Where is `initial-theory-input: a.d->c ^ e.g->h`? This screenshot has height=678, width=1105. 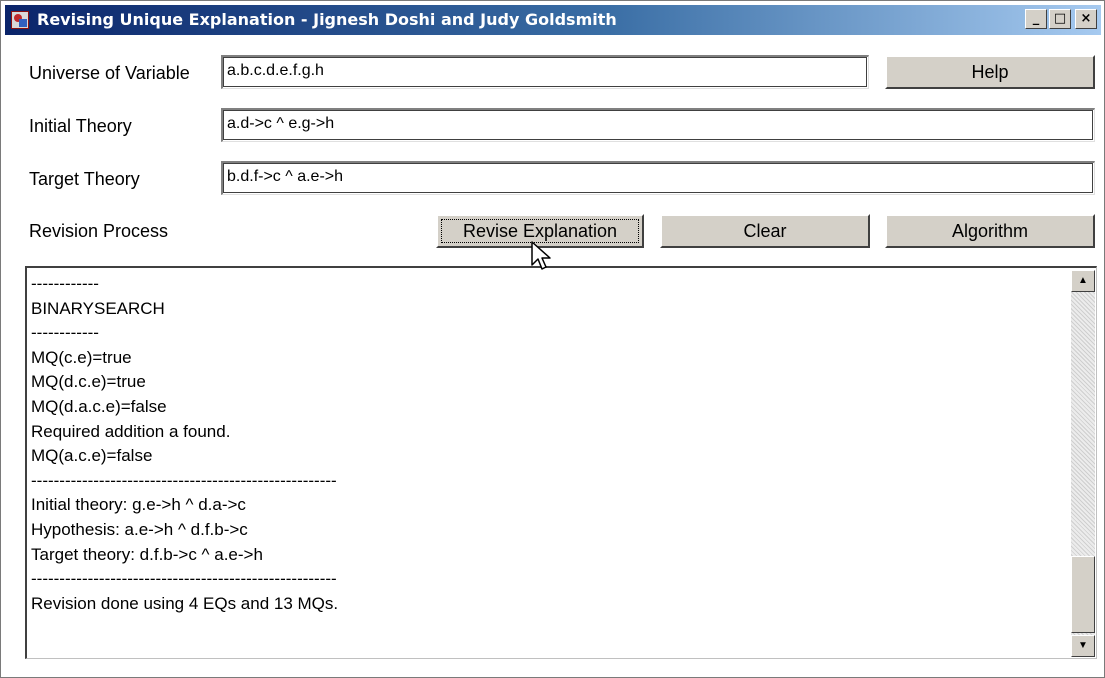 initial-theory-input: a.d->c ^ e.g->h is located at coordinates (658, 125).